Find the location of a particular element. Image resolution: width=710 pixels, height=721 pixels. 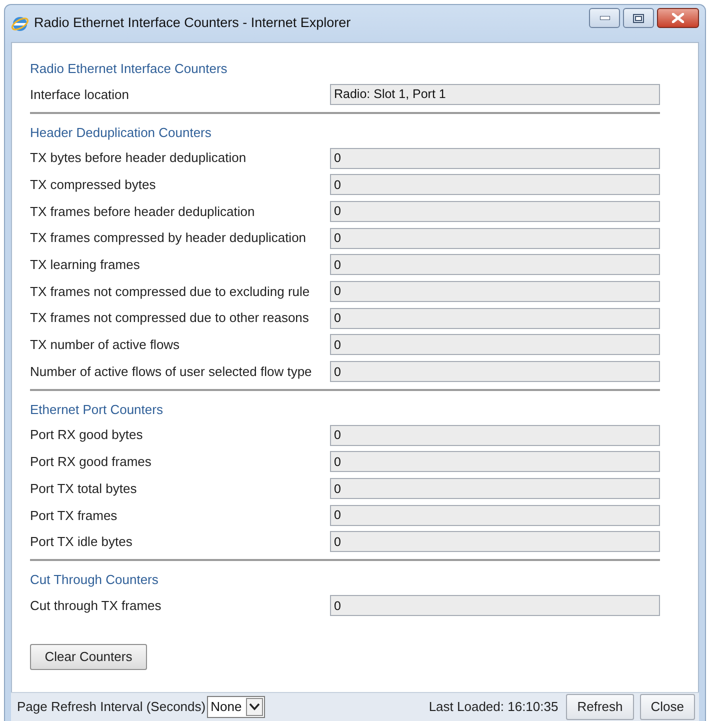

field-label: Port RX good frames is located at coordinates (91, 462).